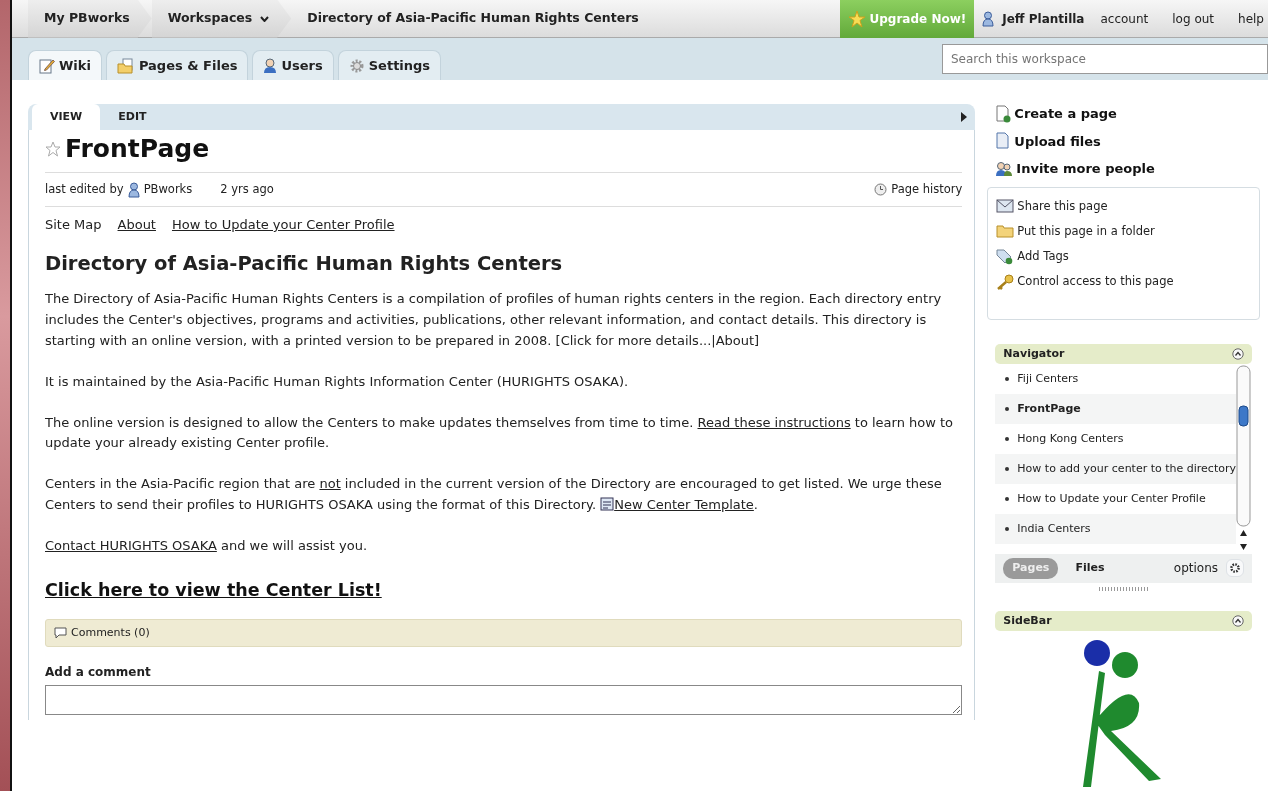 The width and height of the screenshot is (1268, 791). I want to click on workspace-tab: Pages & Files, so click(177, 65).